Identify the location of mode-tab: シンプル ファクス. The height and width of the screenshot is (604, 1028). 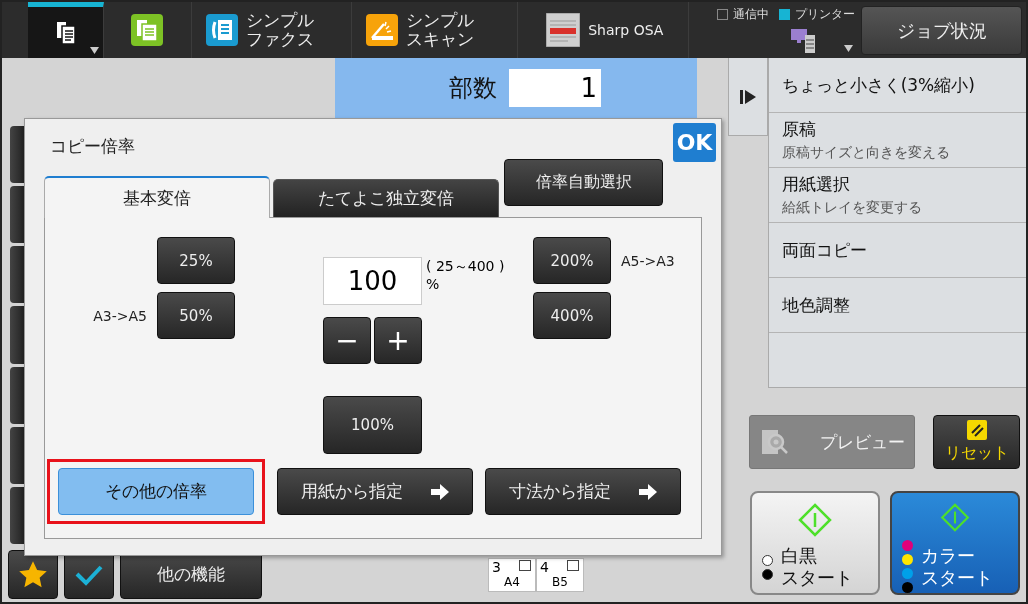
(272, 30).